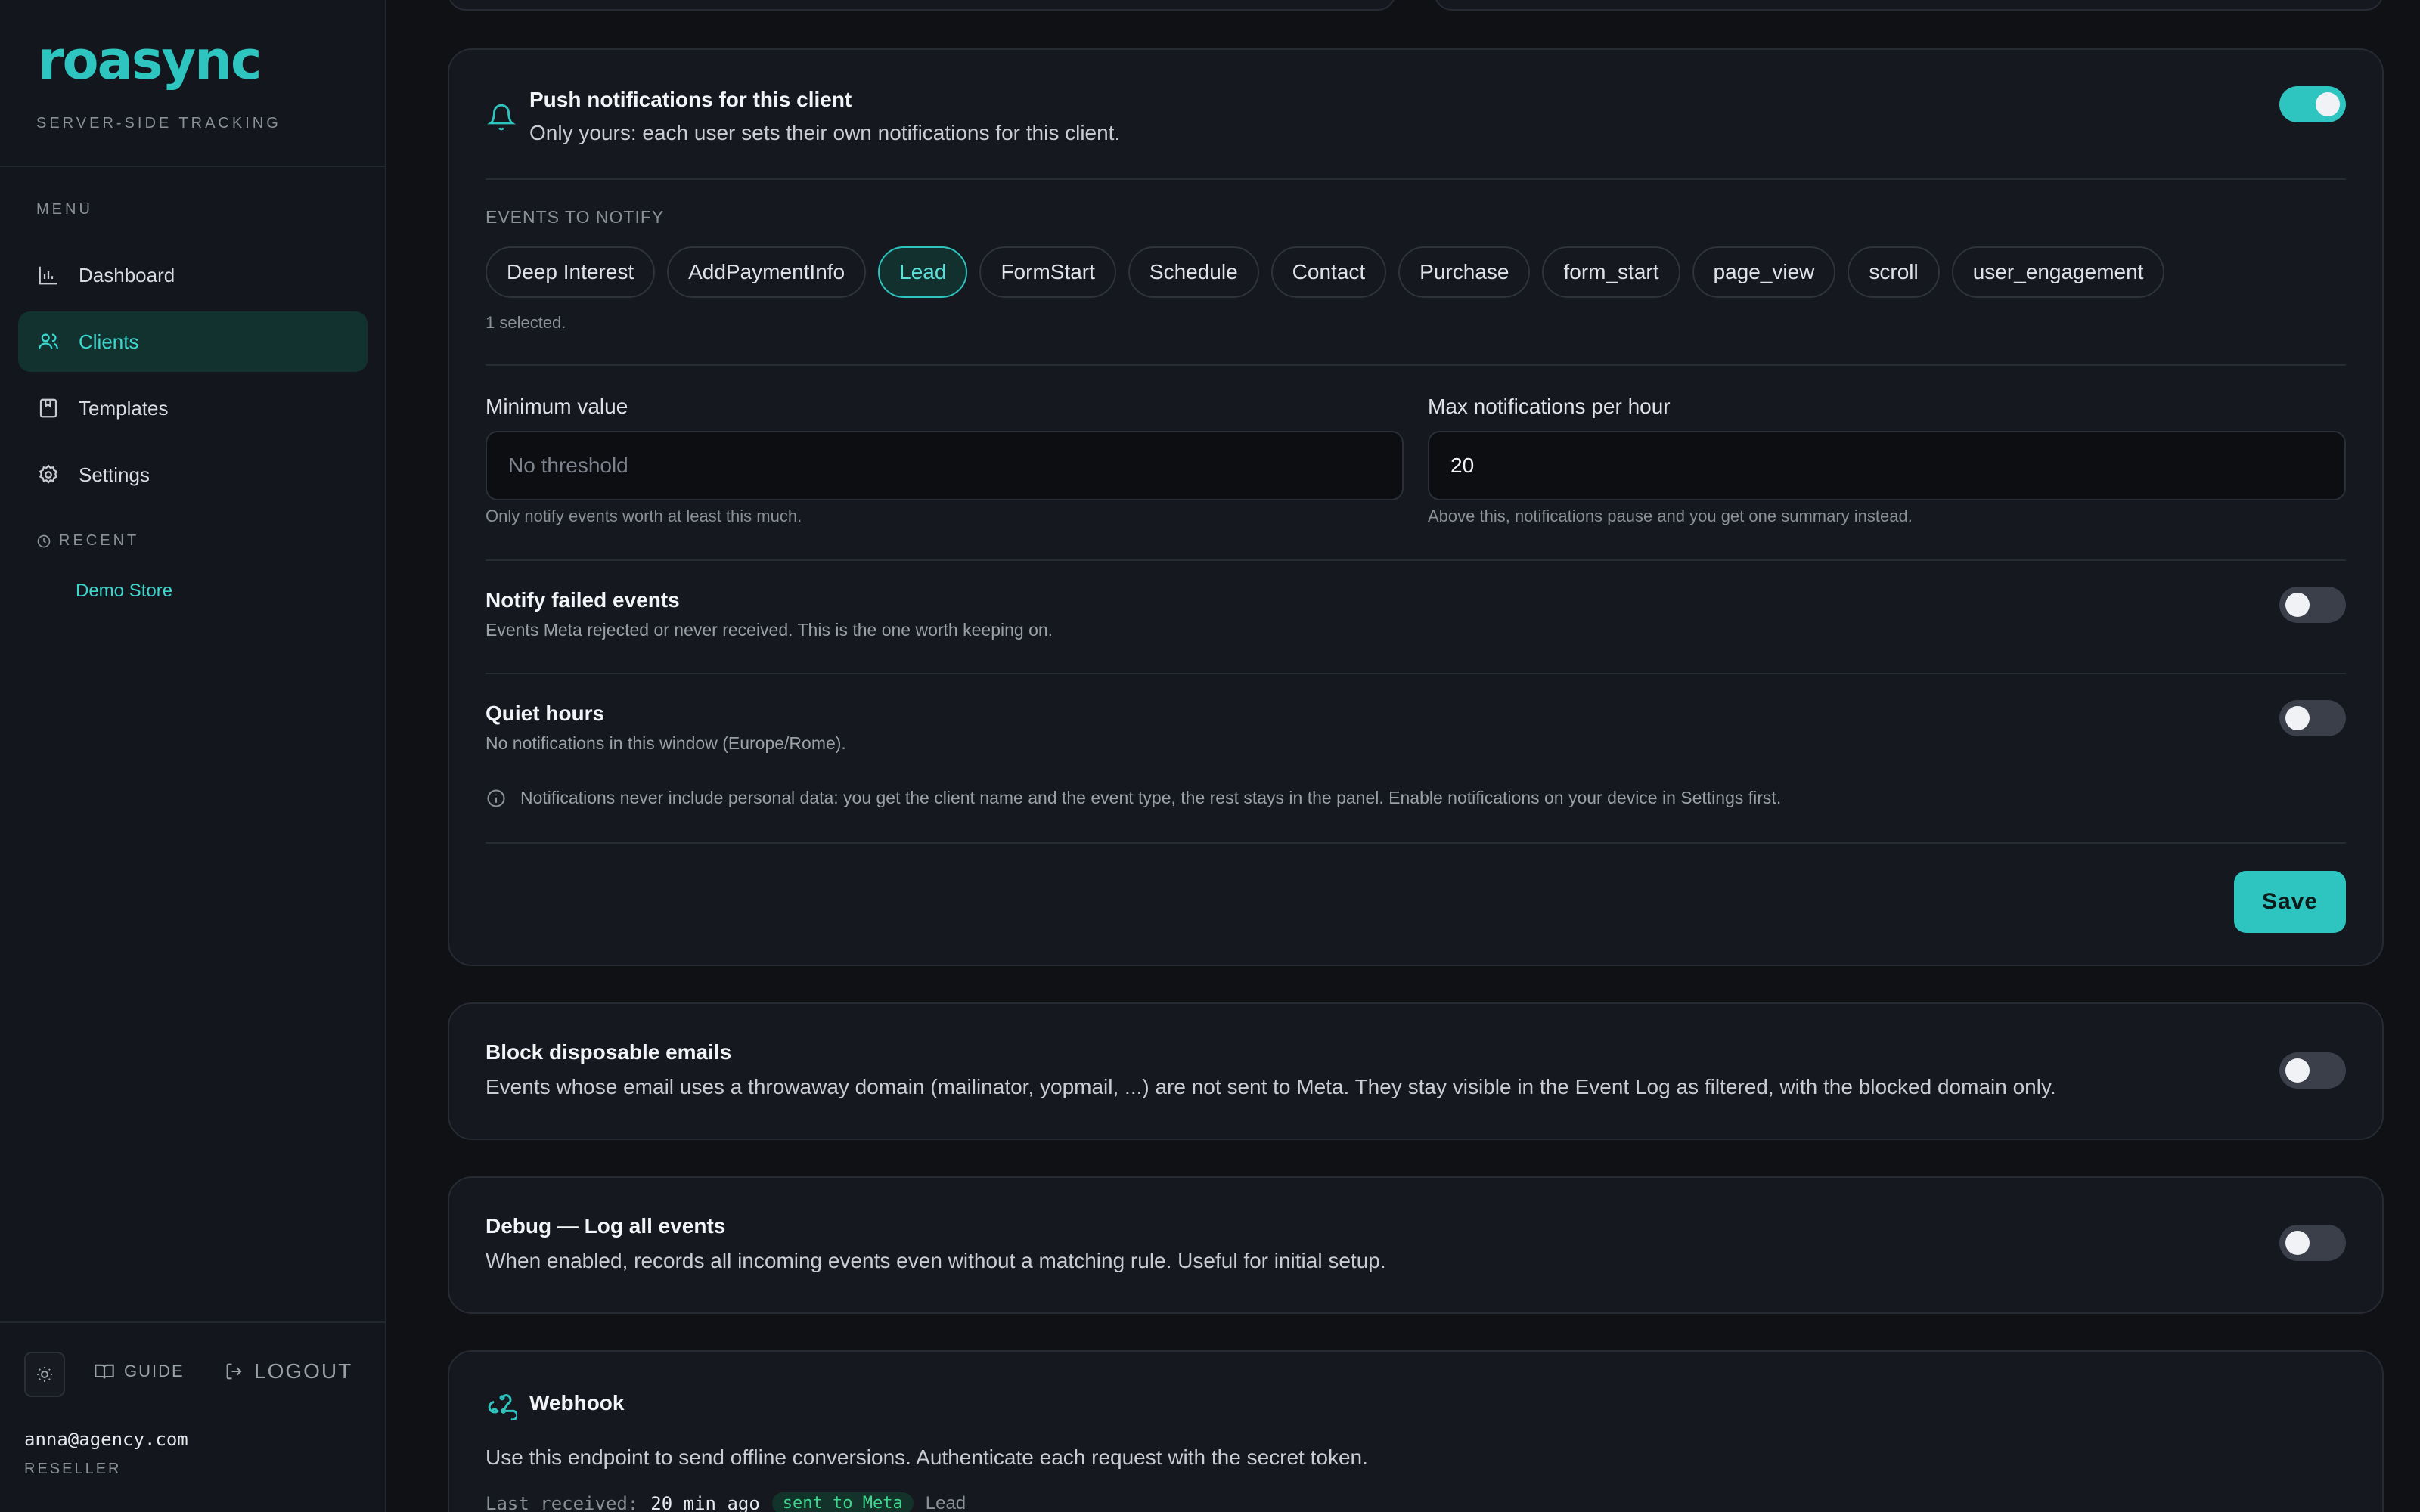  I want to click on debug-title: Debug — Log all events, so click(606, 1226).